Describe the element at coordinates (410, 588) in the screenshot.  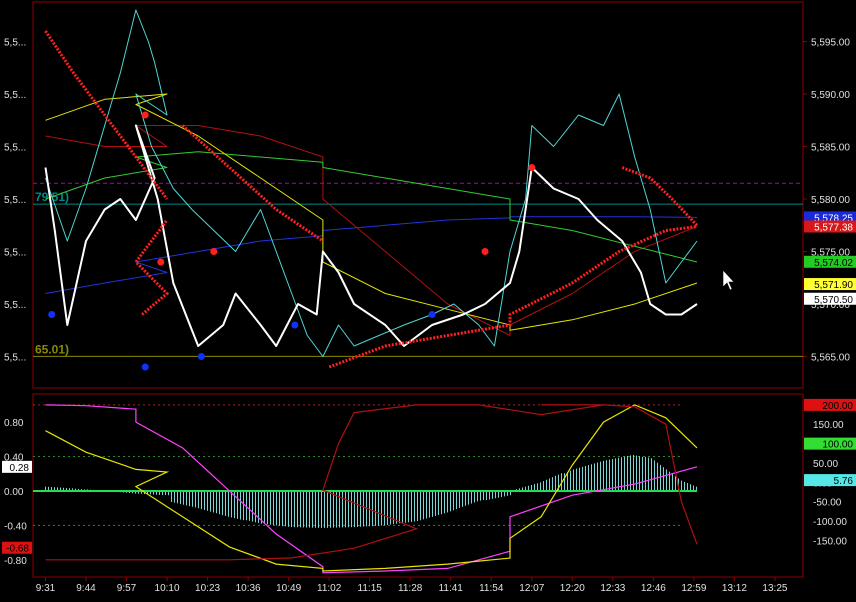
I see `x-tick-label: 11:28` at that location.